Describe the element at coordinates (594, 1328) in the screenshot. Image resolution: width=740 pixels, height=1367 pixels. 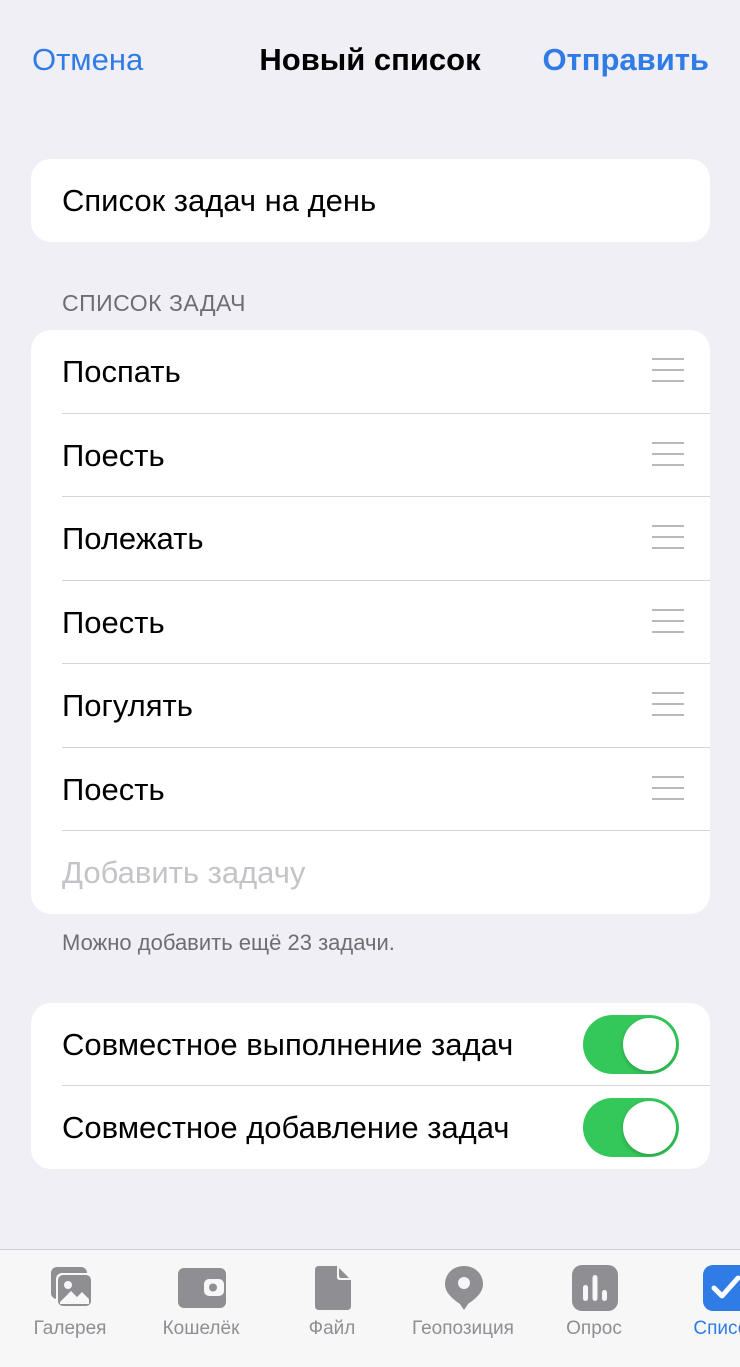
I see `tab-label: Опрос` at that location.